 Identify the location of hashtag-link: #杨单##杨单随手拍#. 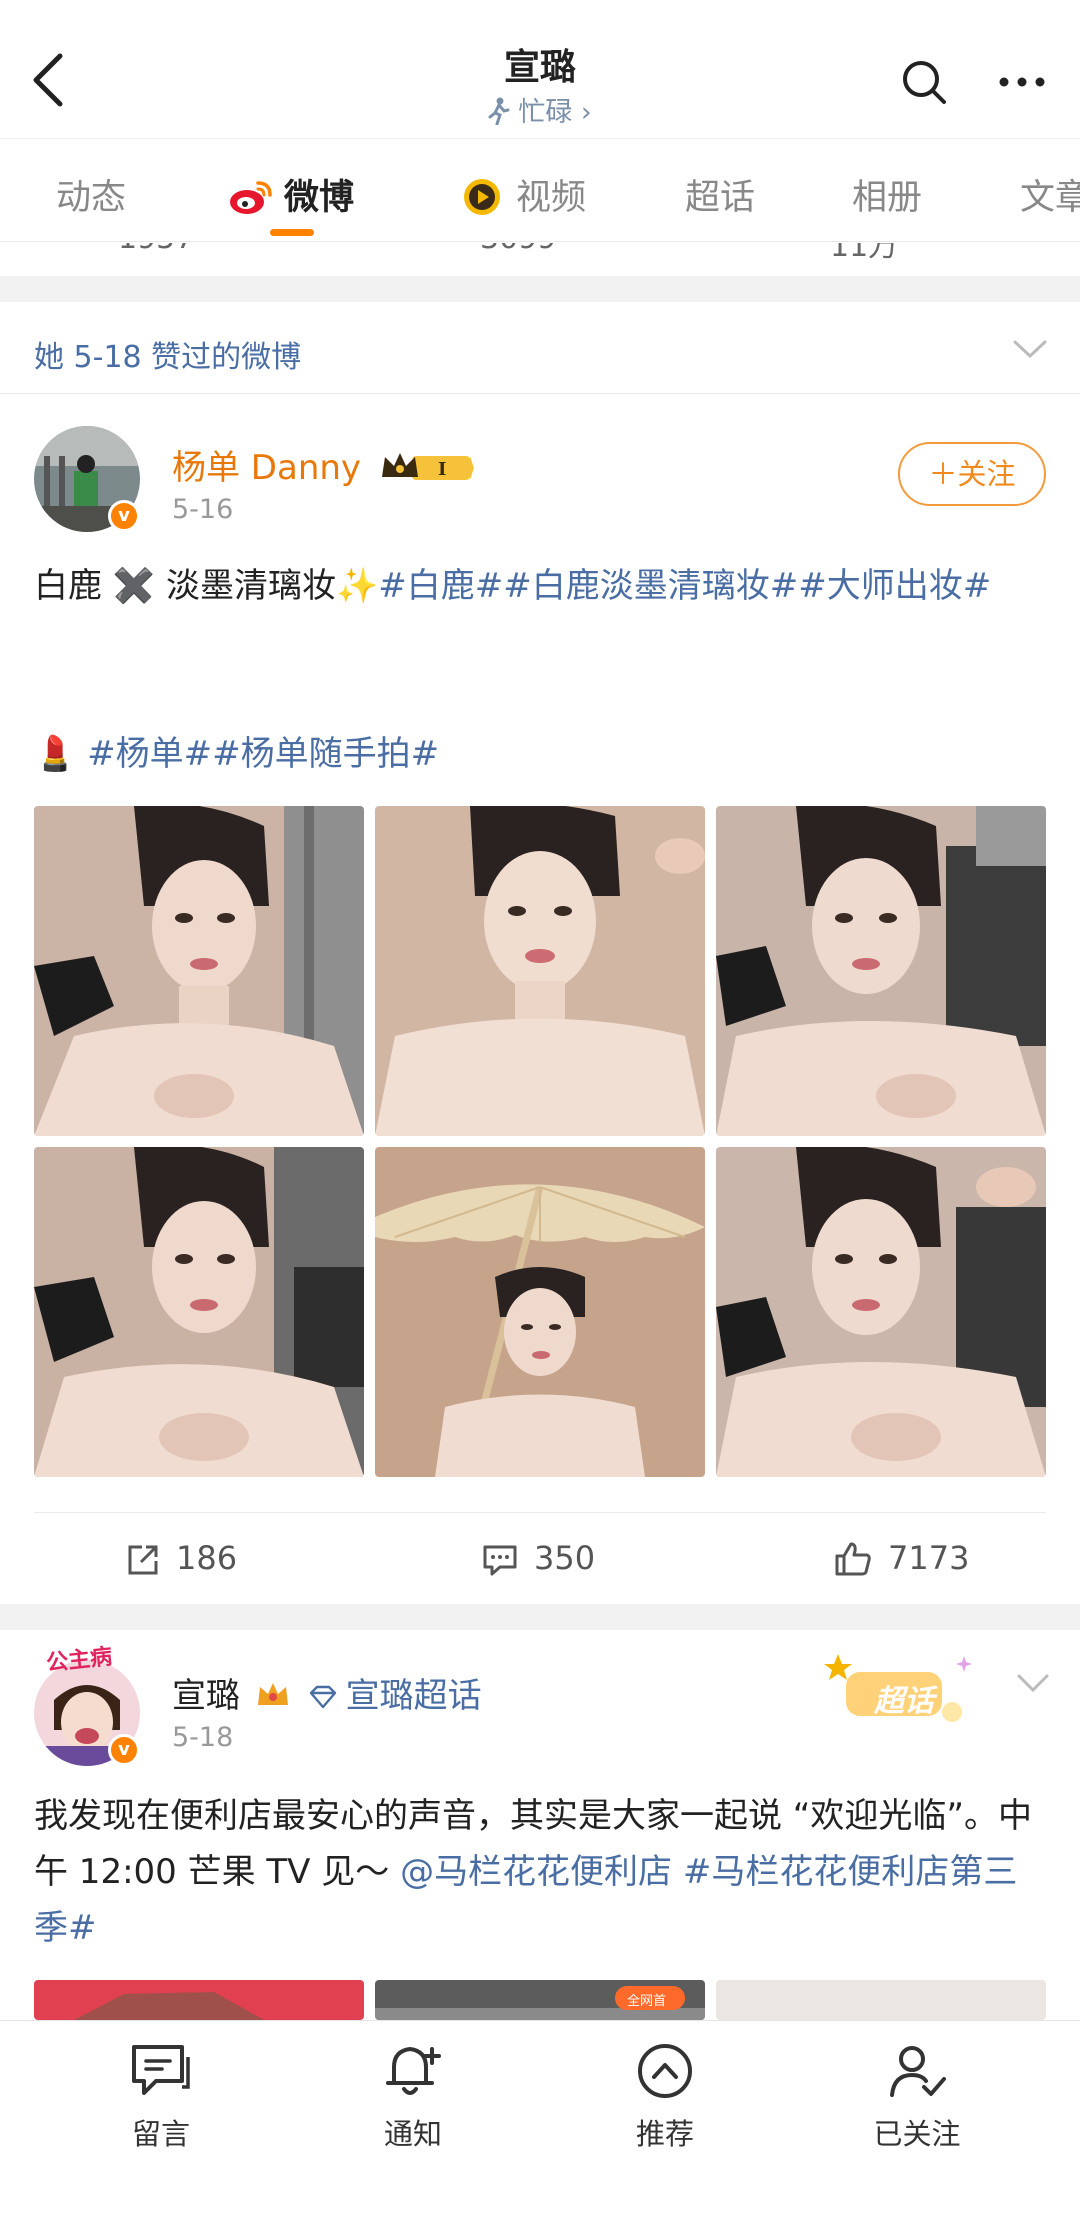
(263, 754).